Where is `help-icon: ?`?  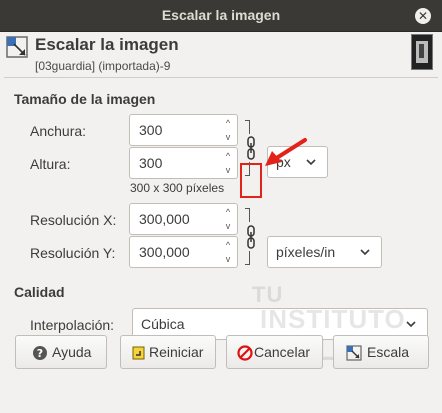 help-icon: ? is located at coordinates (40, 353).